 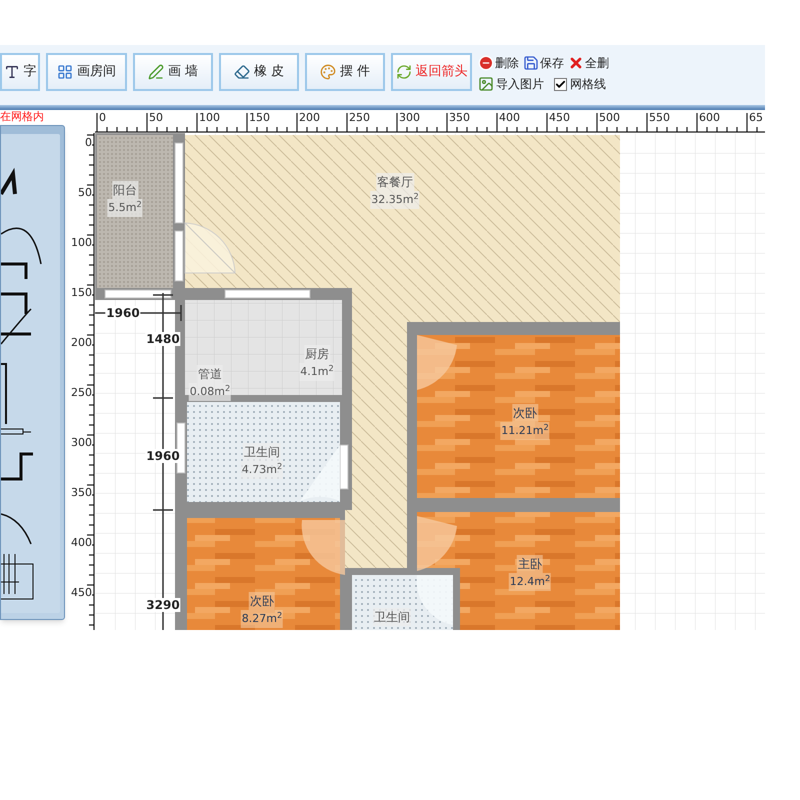 What do you see at coordinates (756, 118) in the screenshot?
I see `ruler-label: 65` at bounding box center [756, 118].